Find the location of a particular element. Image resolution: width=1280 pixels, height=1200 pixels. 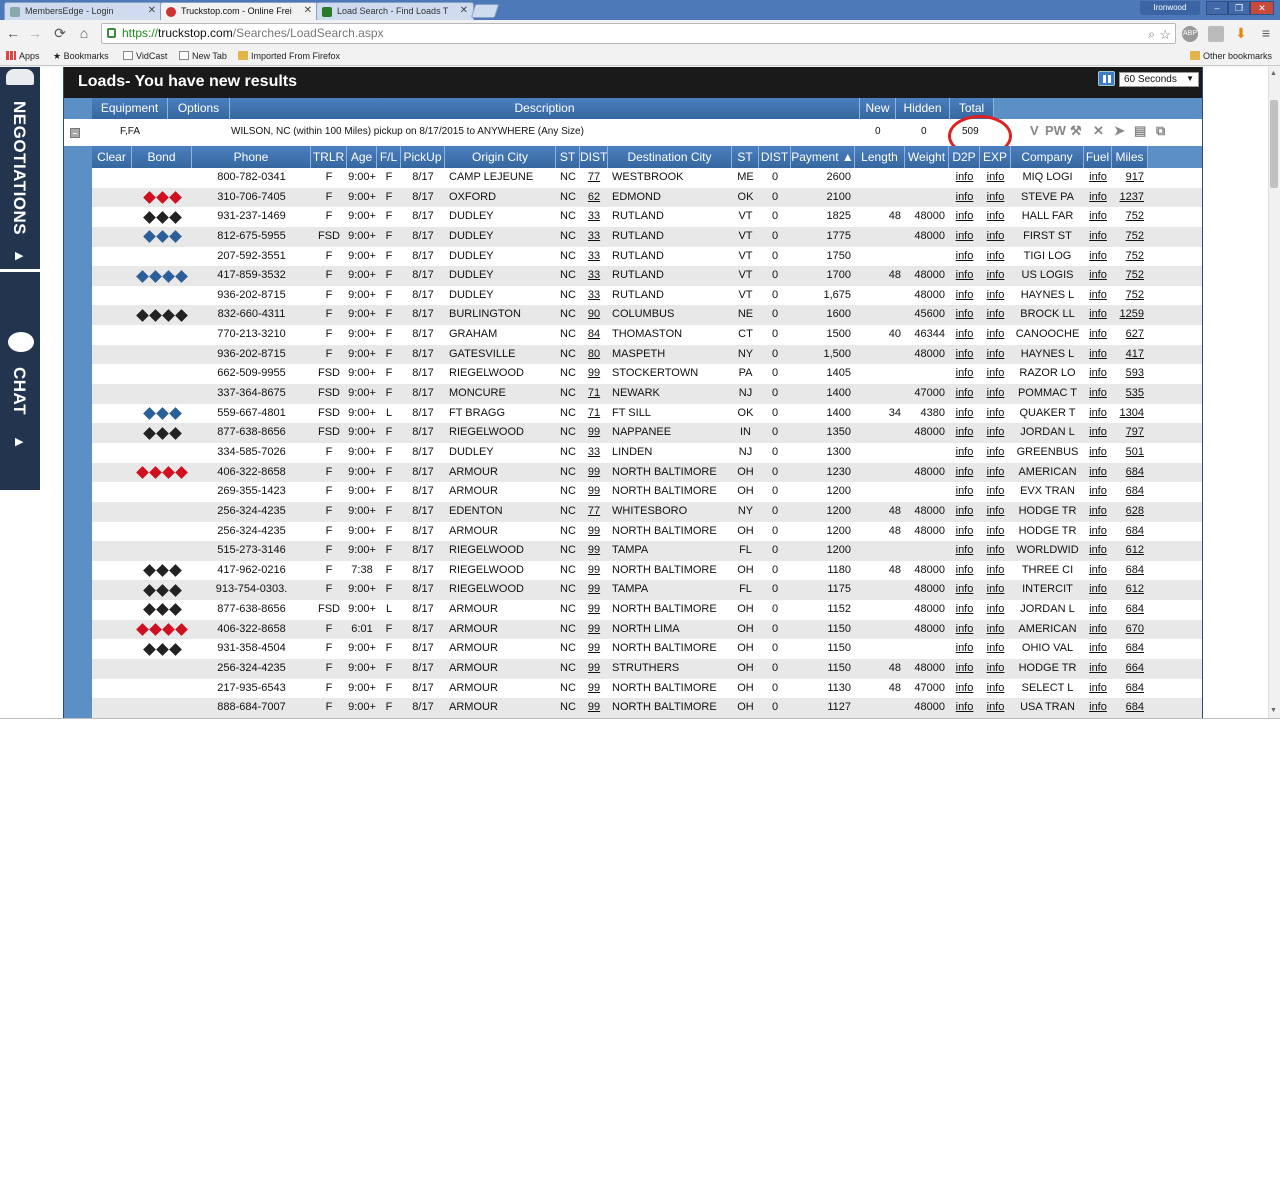

chat-tab: CHAT ▶ is located at coordinates (20, 382).